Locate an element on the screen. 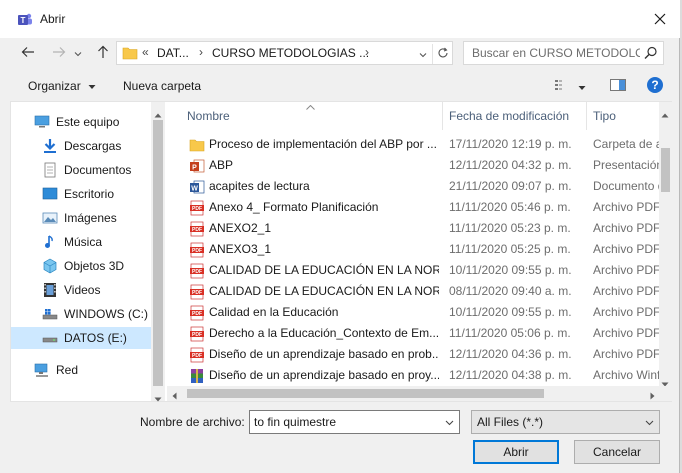 Image resolution: width=682 pixels, height=473 pixels. sidebar-item-videos: Videos is located at coordinates (81, 290).